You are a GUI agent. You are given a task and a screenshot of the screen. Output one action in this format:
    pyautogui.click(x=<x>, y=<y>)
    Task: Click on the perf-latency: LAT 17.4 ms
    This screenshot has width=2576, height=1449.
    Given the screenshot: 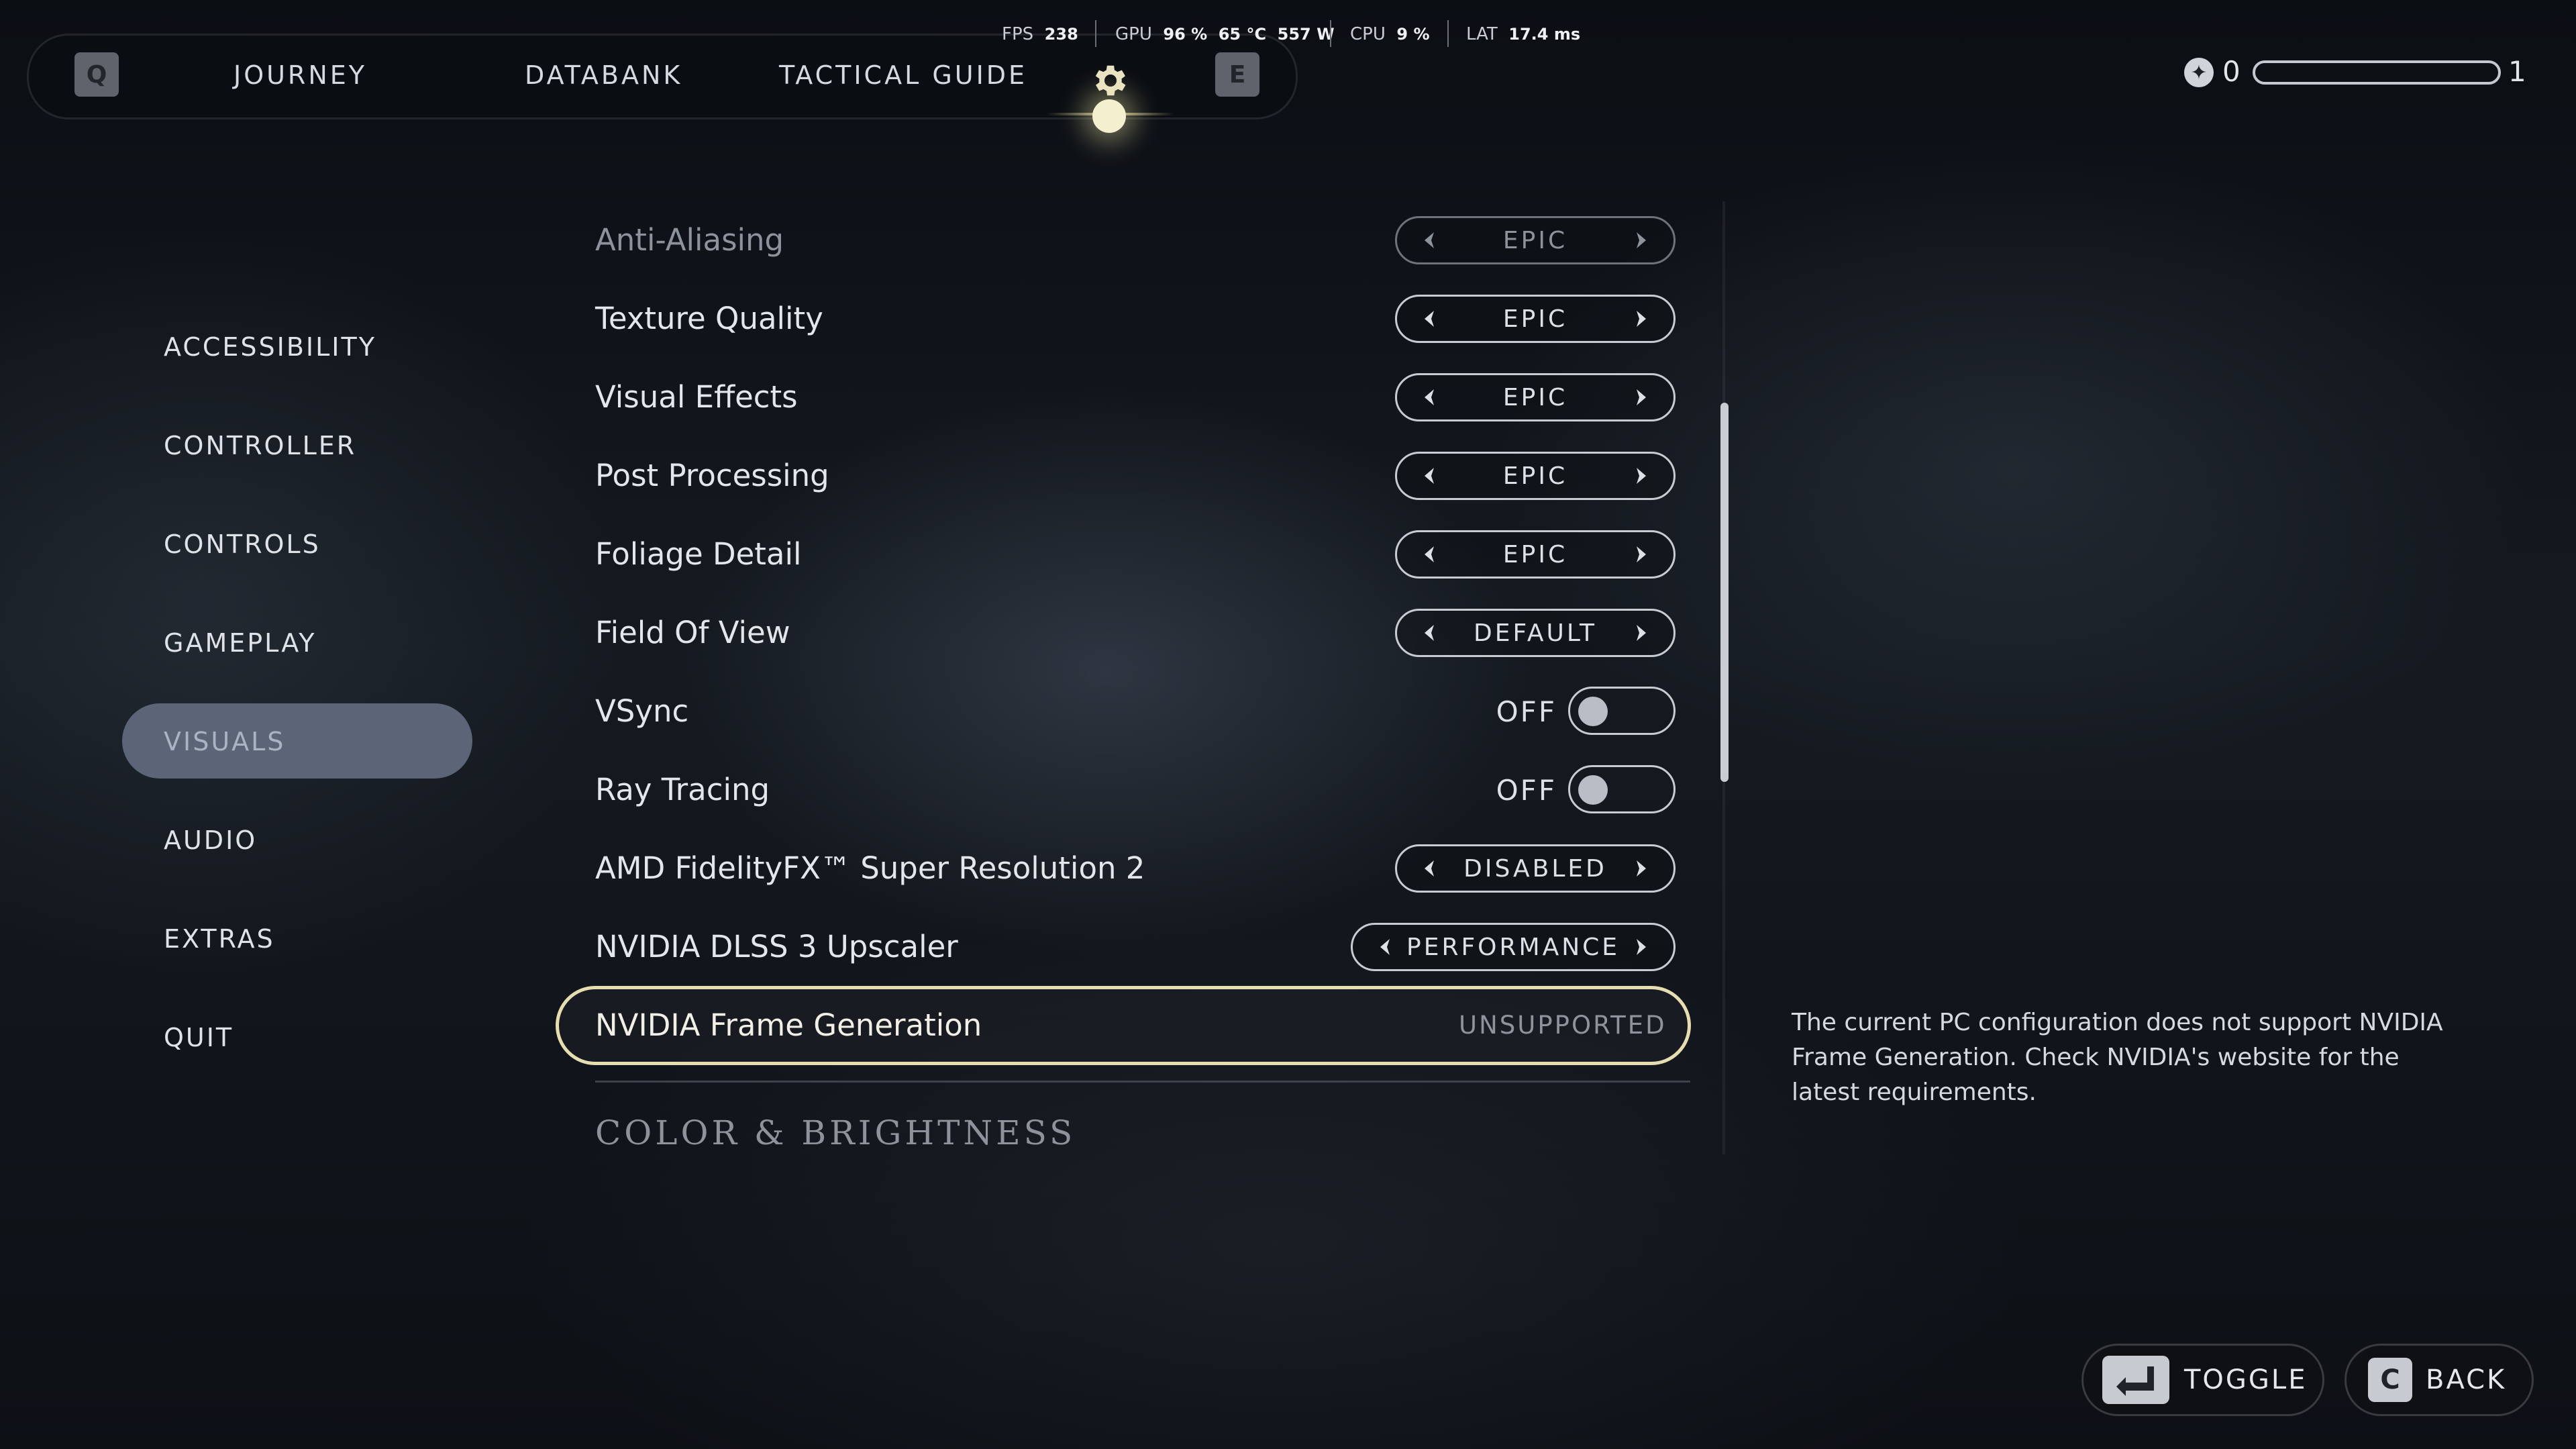 What is the action you would take?
    pyautogui.click(x=1523, y=34)
    